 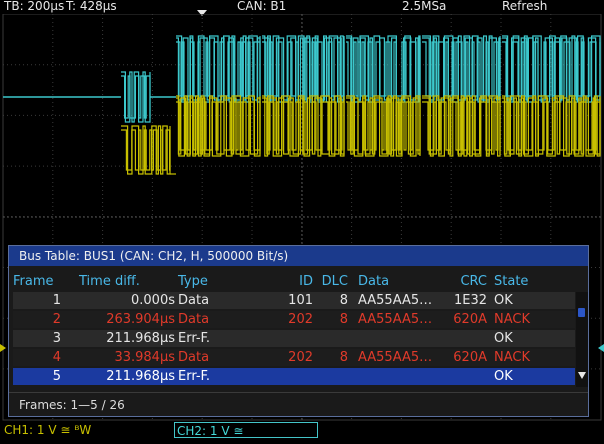 What do you see at coordinates (424, 6) in the screenshot?
I see `sample-rate-readout: 2.5MSa` at bounding box center [424, 6].